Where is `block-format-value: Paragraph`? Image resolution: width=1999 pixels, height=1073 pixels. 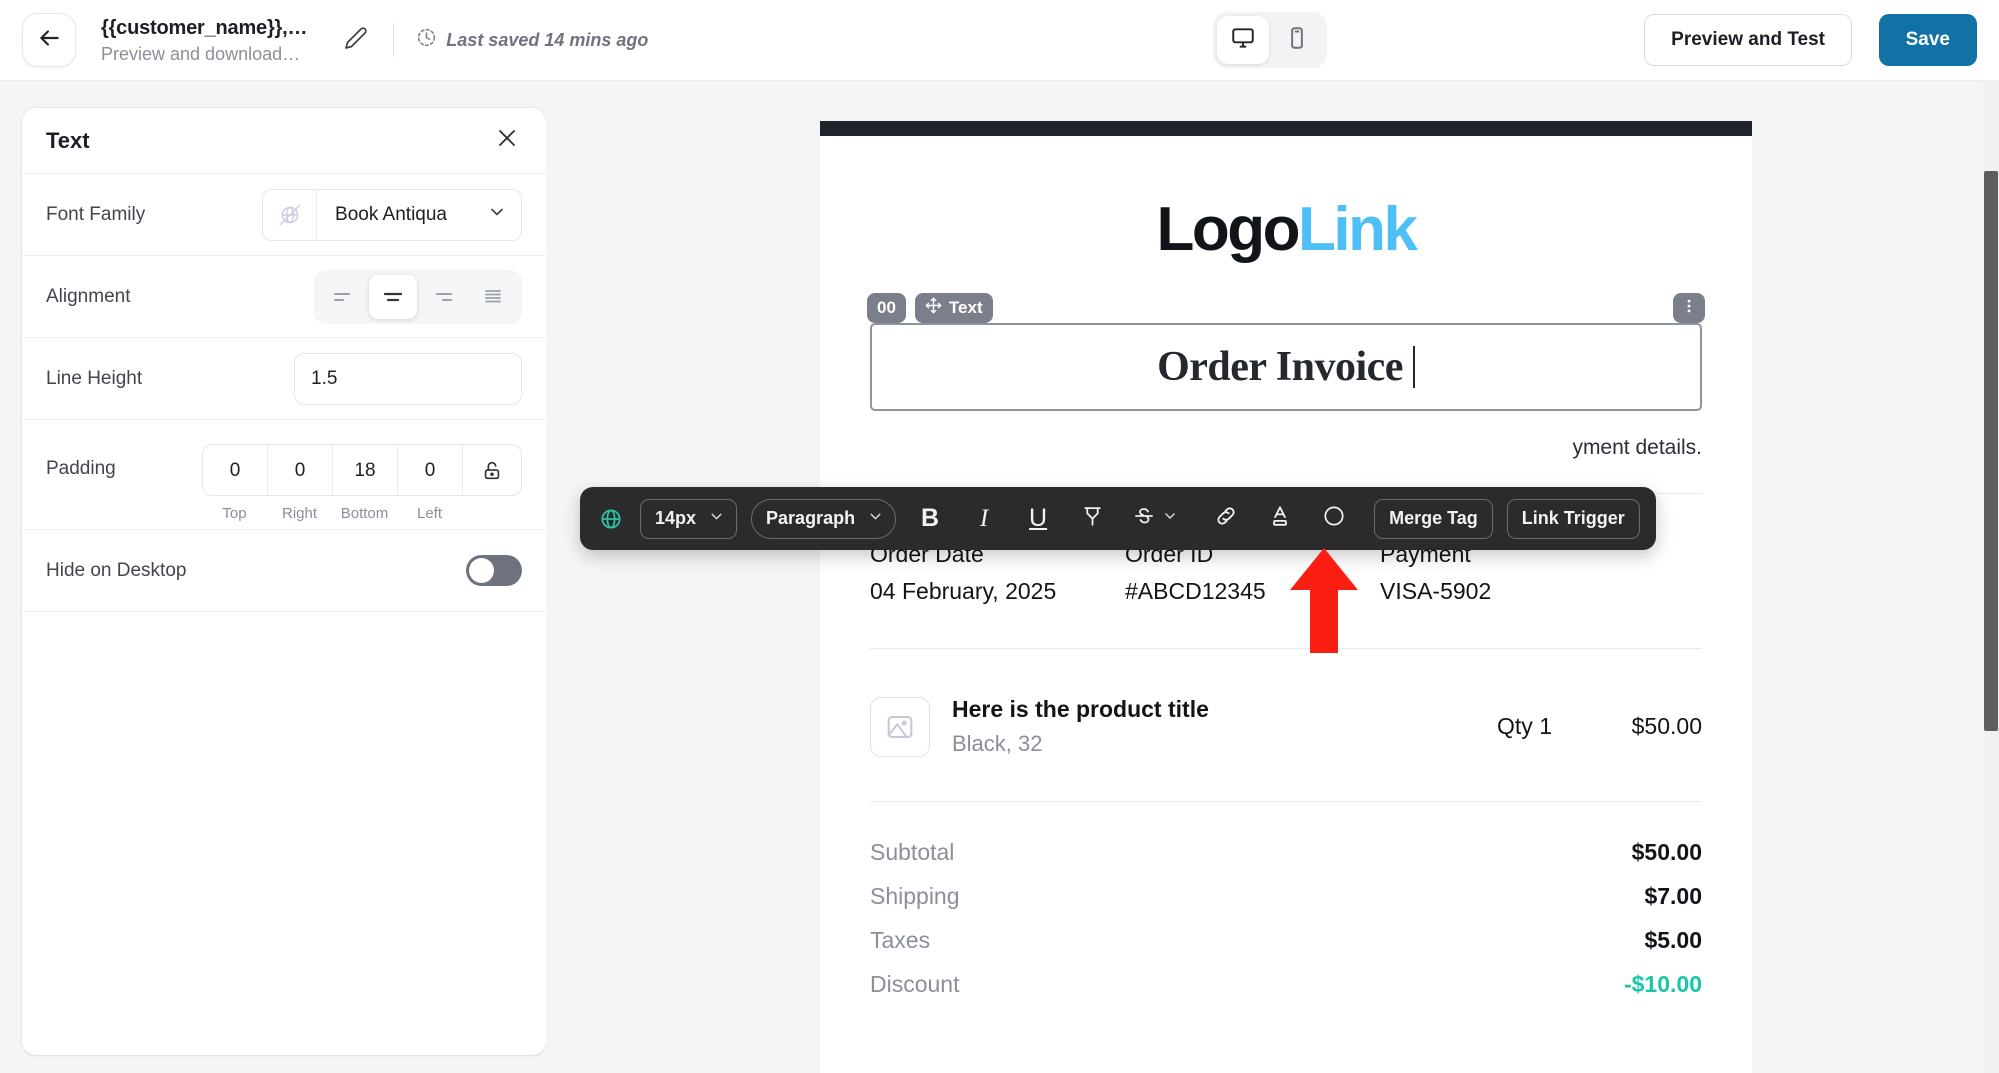
block-format-value: Paragraph is located at coordinates (811, 518).